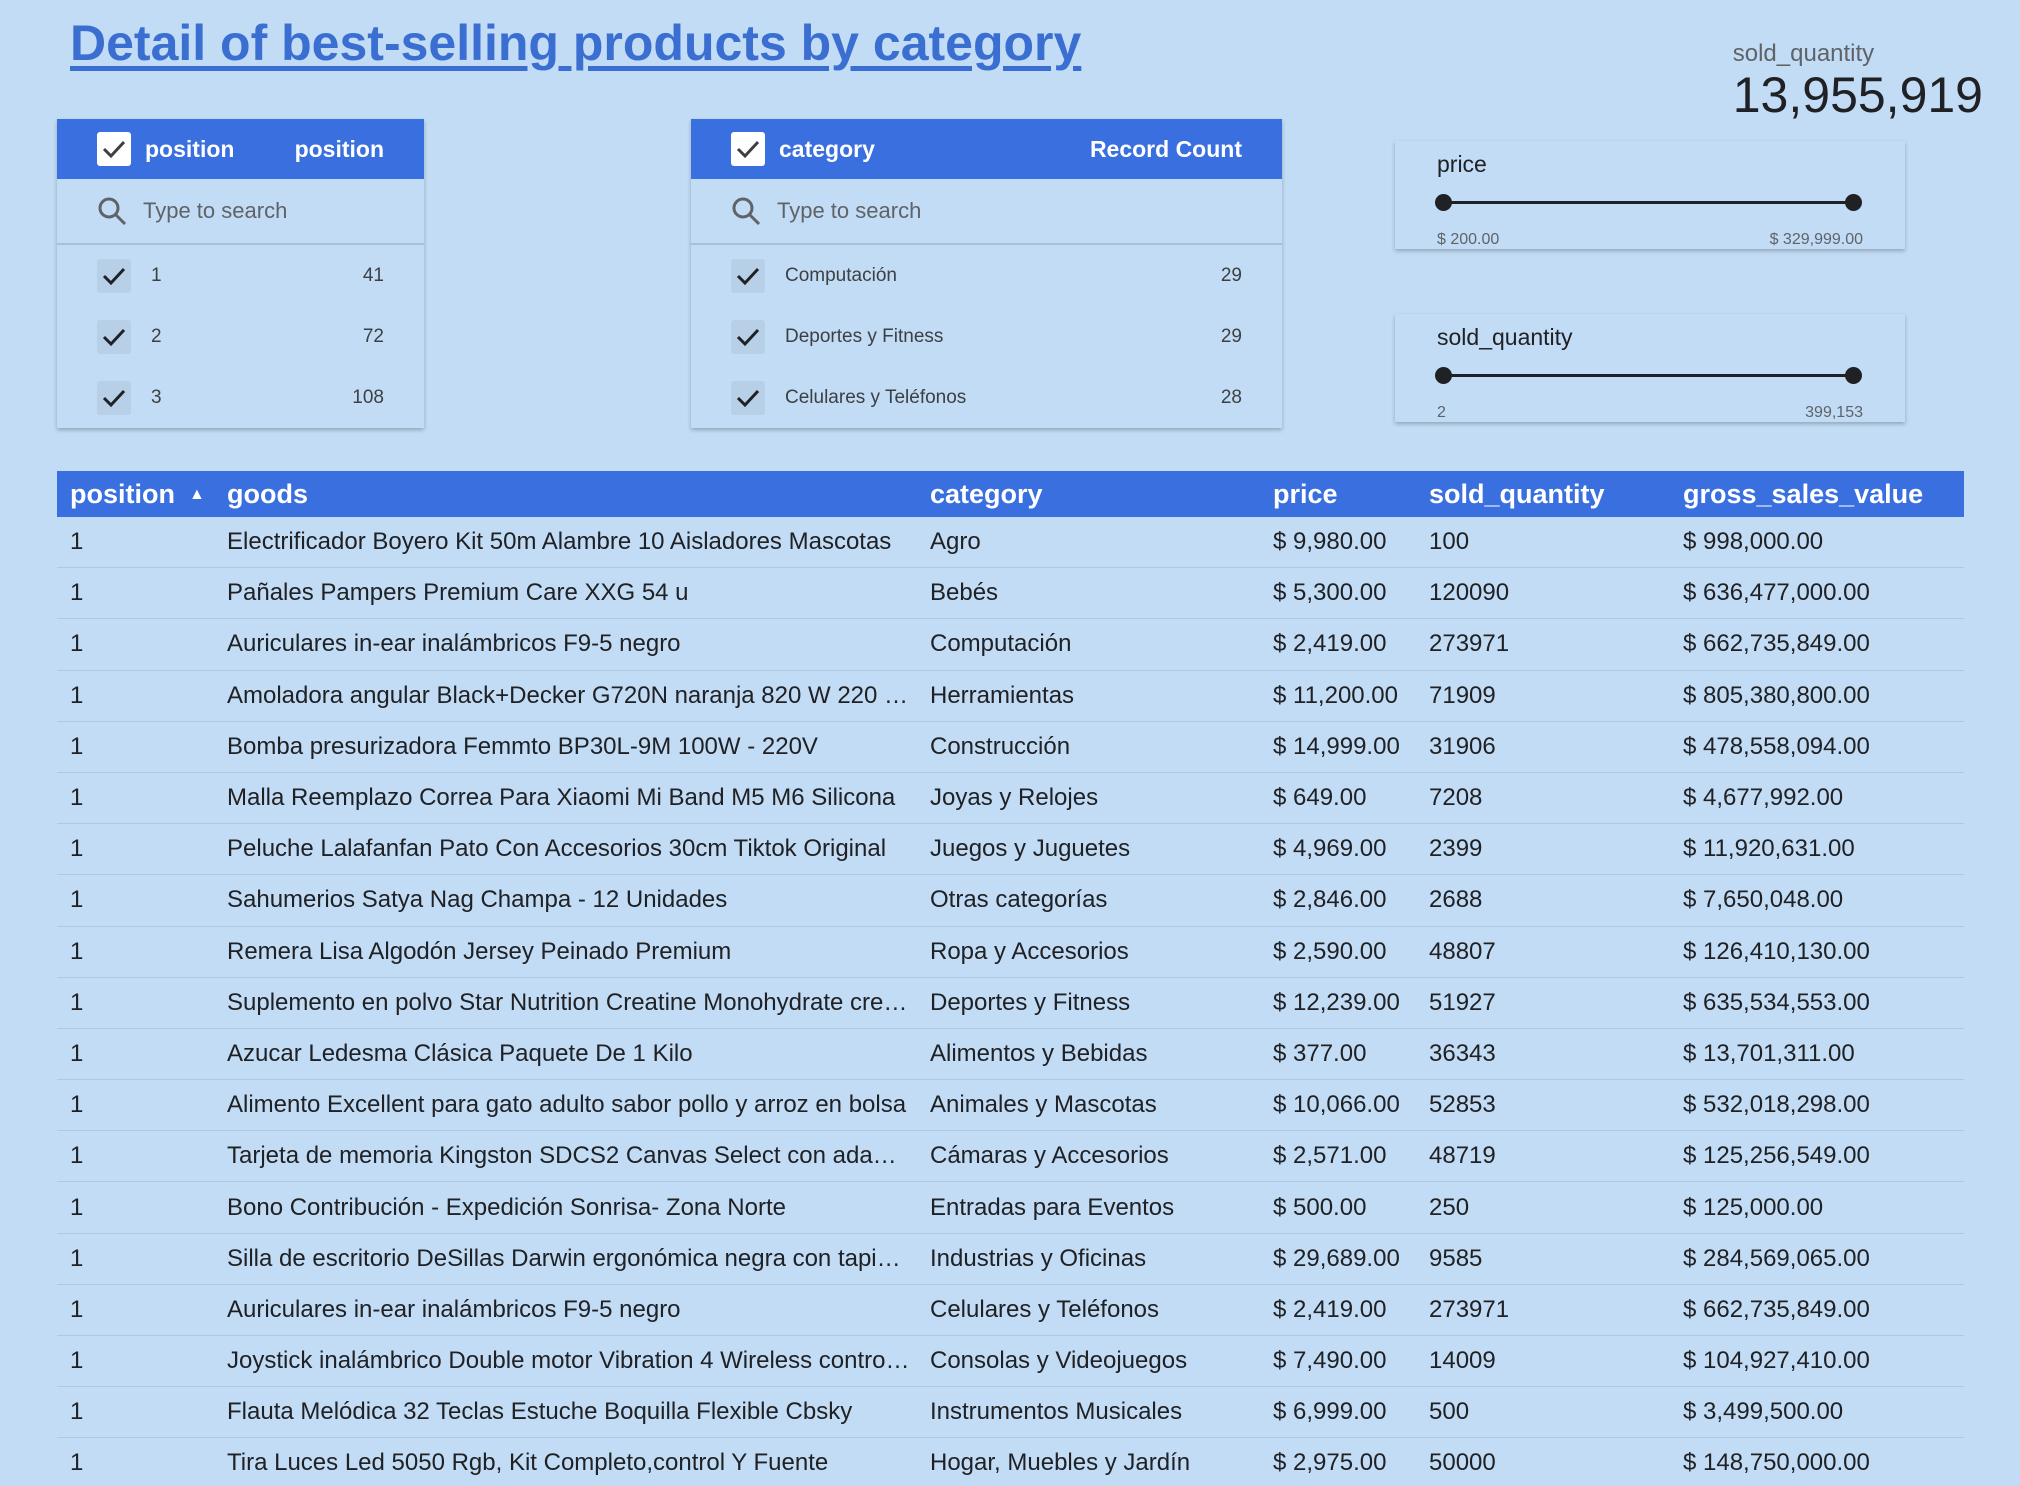 This screenshot has height=1486, width=2020. I want to click on filter-header-label: category, so click(827, 148).